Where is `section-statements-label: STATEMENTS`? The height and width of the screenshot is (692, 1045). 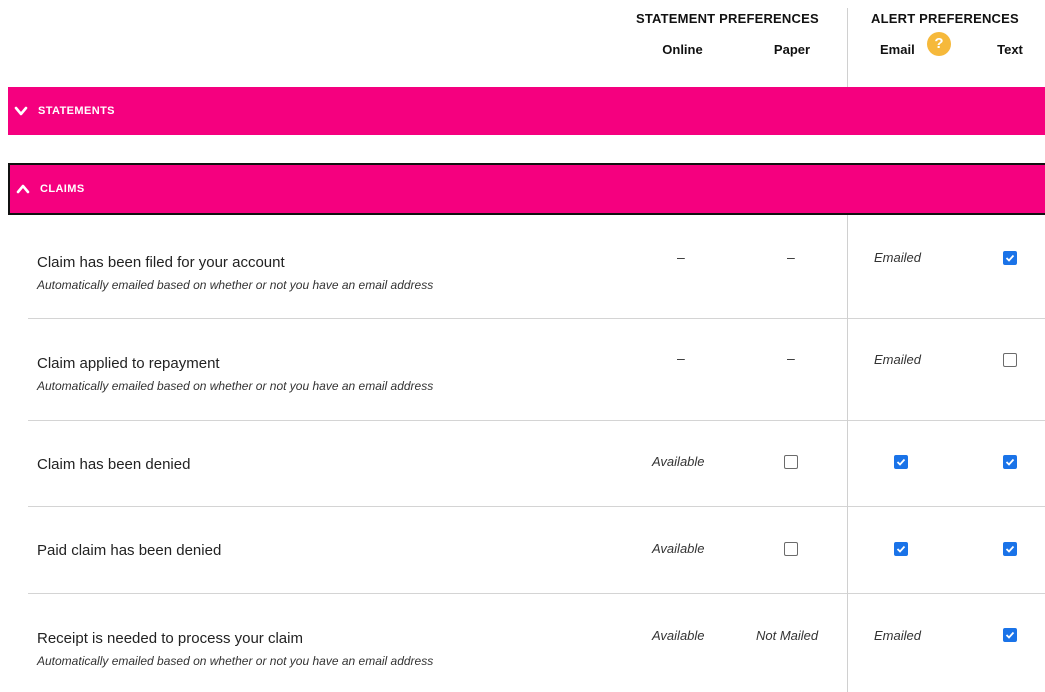
section-statements-label: STATEMENTS is located at coordinates (76, 111).